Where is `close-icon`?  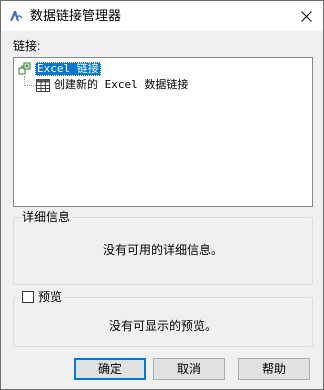 close-icon is located at coordinates (306, 16).